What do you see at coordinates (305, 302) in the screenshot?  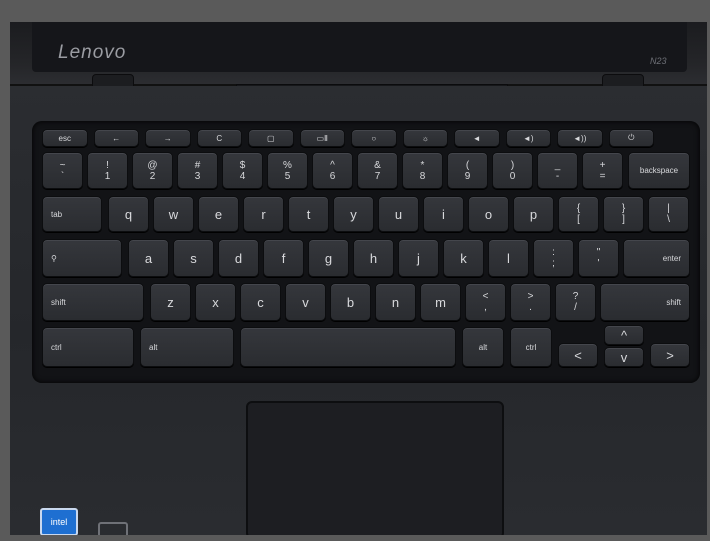 I see `letter-key-v: v` at bounding box center [305, 302].